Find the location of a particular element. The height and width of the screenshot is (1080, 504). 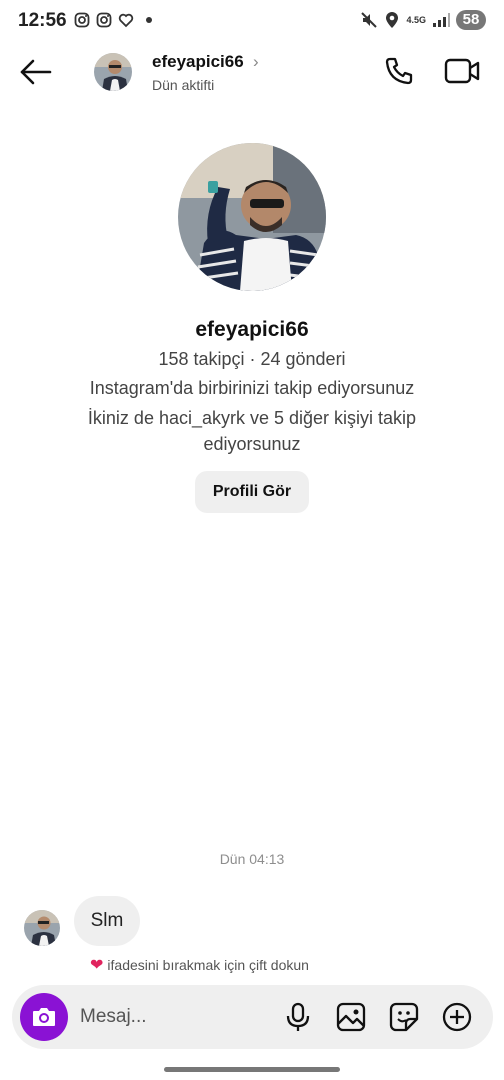

camera-button is located at coordinates (44, 1017).